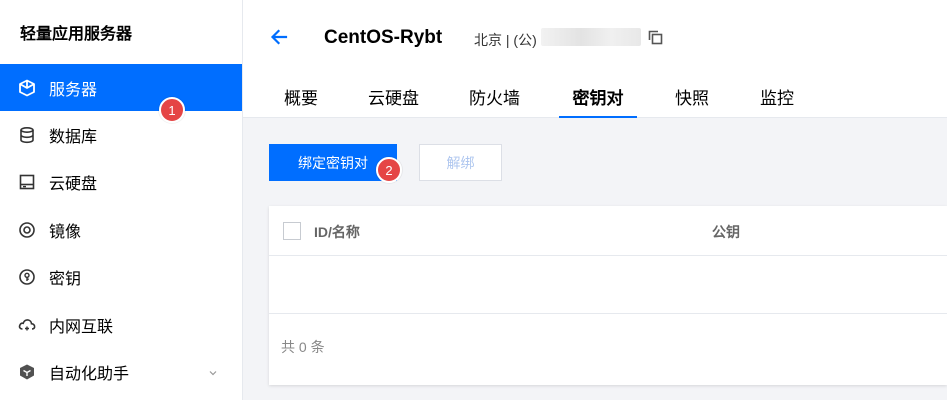 The height and width of the screenshot is (400, 947). Describe the element at coordinates (121, 276) in the screenshot. I see `sidebar-item-key: 密钥` at that location.